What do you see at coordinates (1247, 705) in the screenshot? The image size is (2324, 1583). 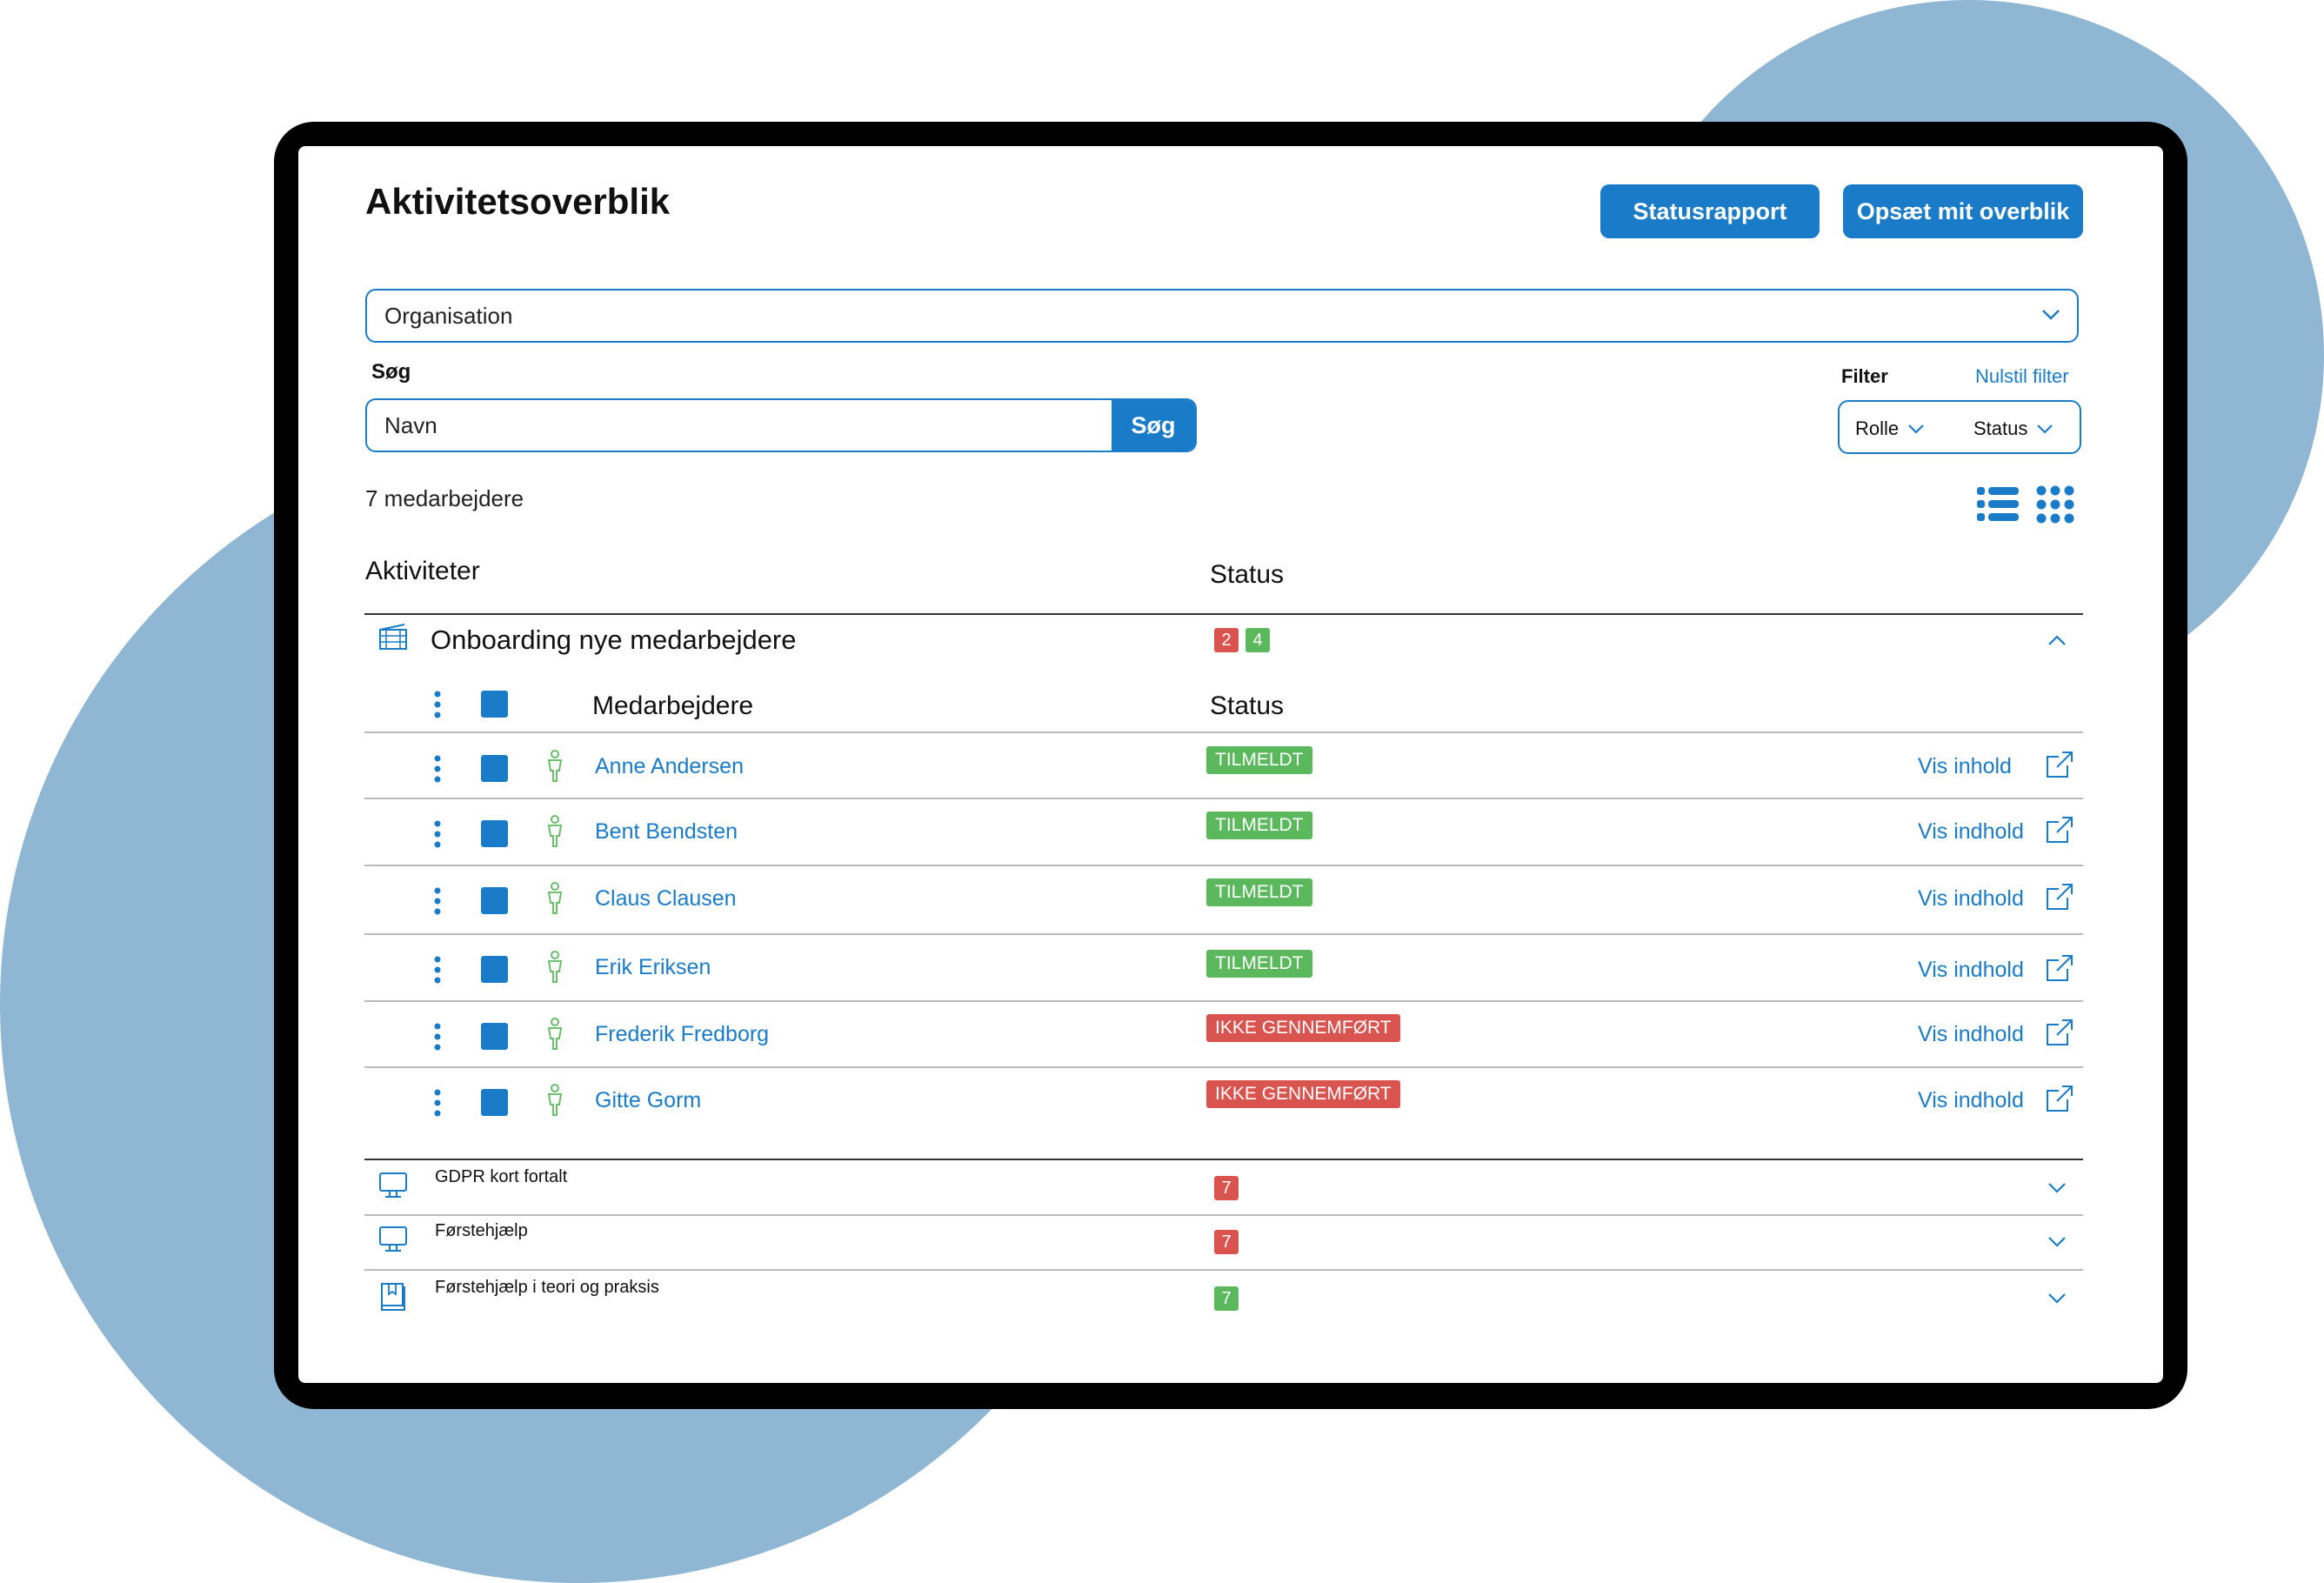 I see `employee-status-column-header: Status` at bounding box center [1247, 705].